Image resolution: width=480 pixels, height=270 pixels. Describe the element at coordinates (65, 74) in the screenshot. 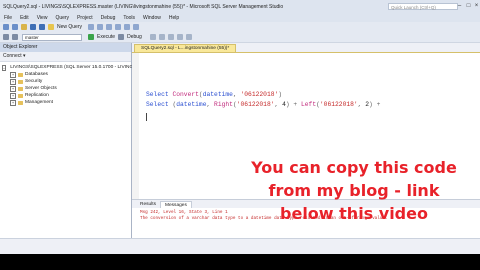

I see `tree-node-databases: + Databases` at that location.